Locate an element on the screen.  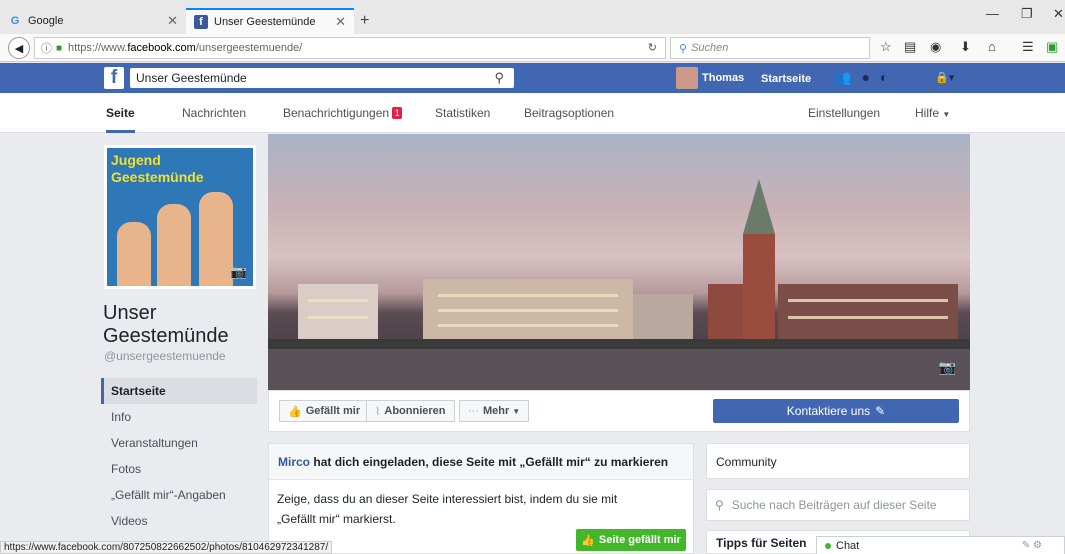
search-placeholder: Suchen is located at coordinates (710, 48).